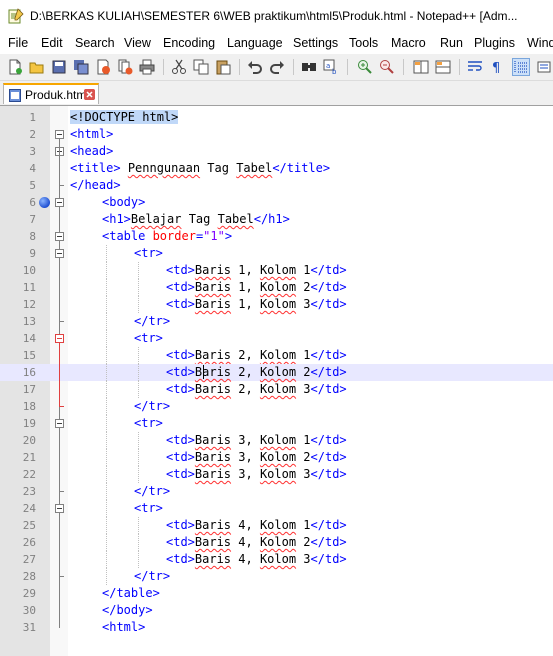 The image size is (553, 656). What do you see at coordinates (494, 43) in the screenshot?
I see `menu-plugins: Plugins` at bounding box center [494, 43].